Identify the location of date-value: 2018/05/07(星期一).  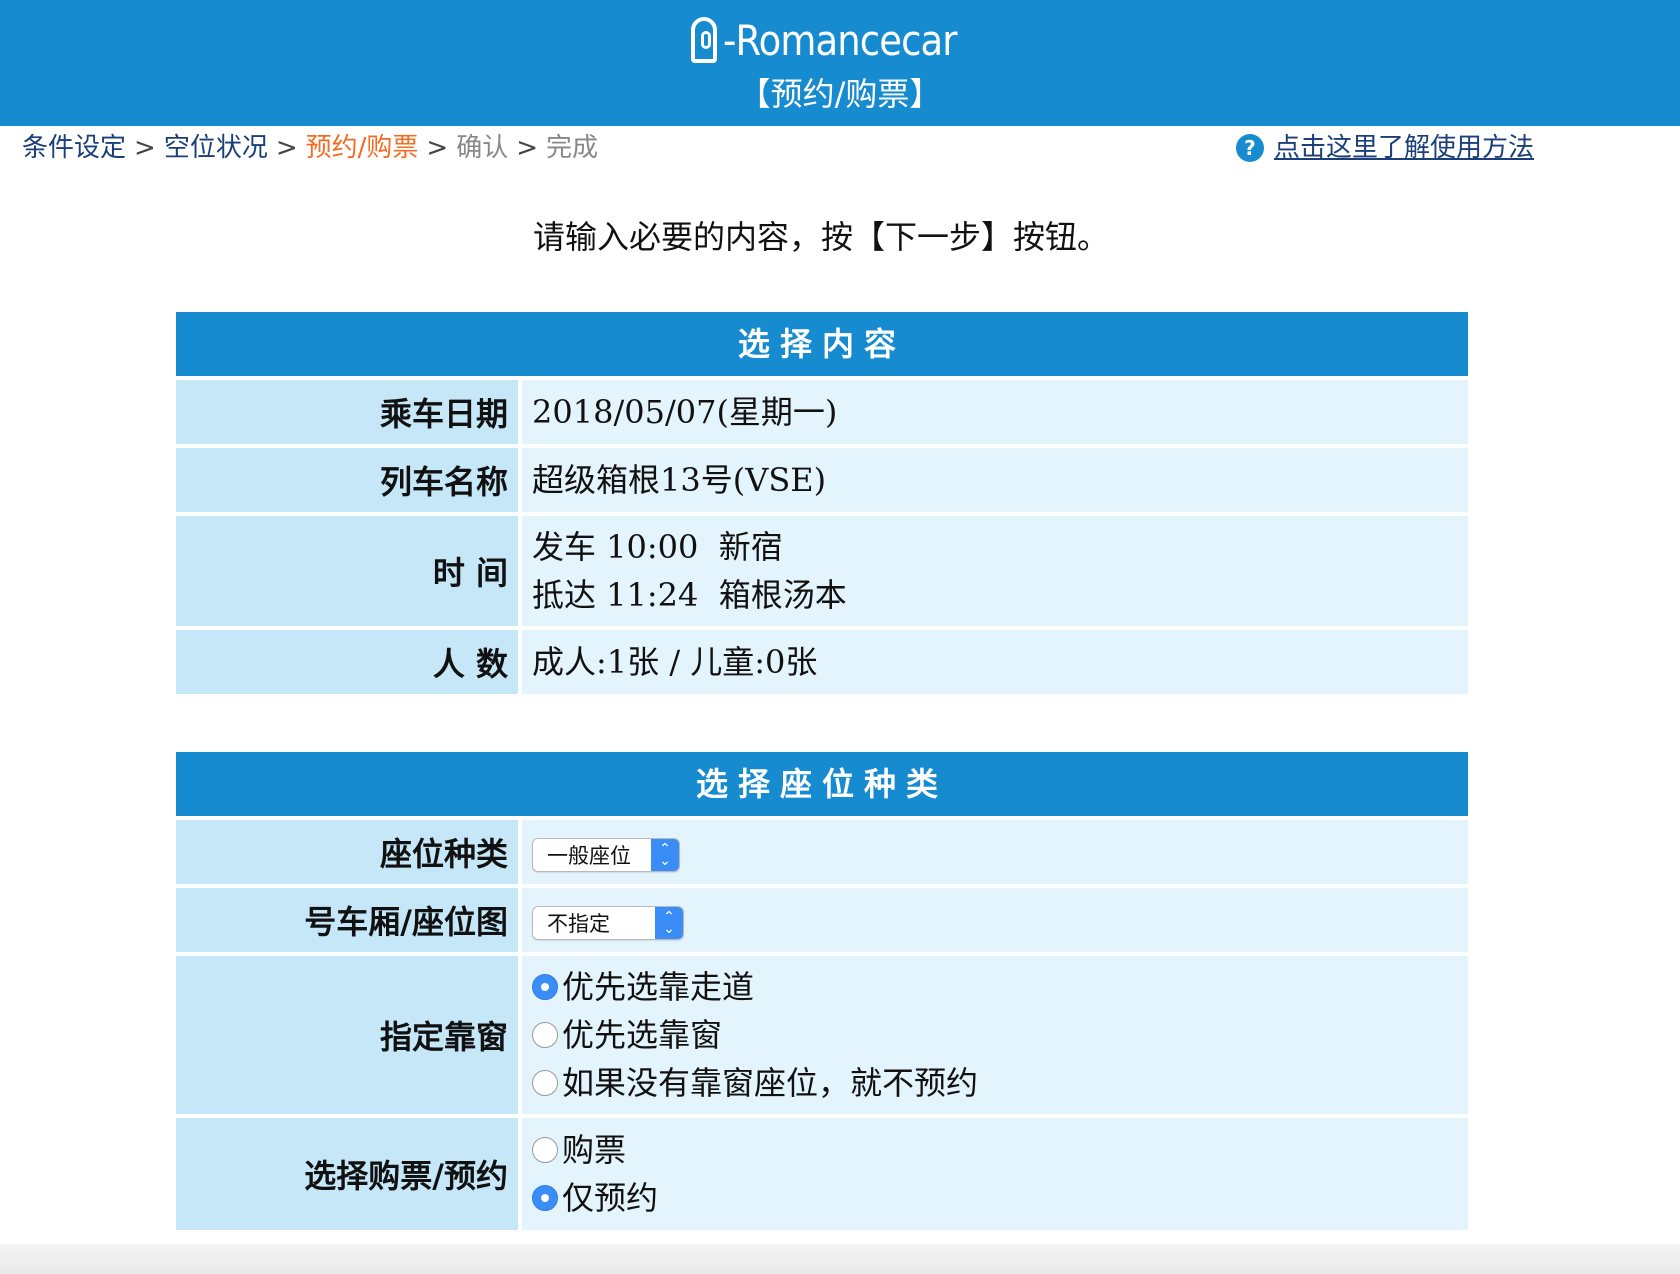
(685, 412).